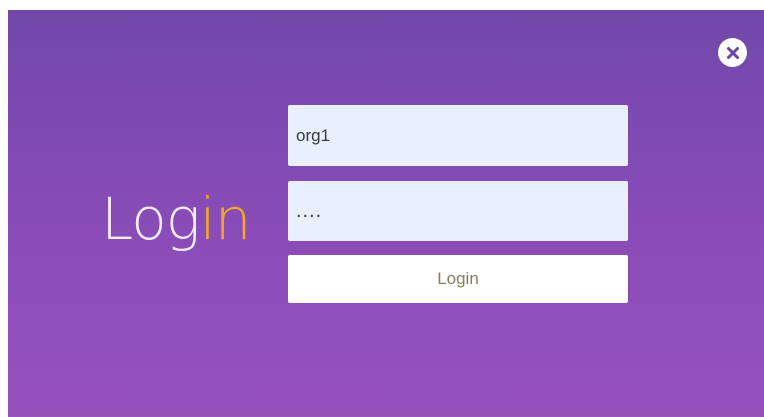 The height and width of the screenshot is (417, 764). I want to click on login-title: Login, so click(176, 219).